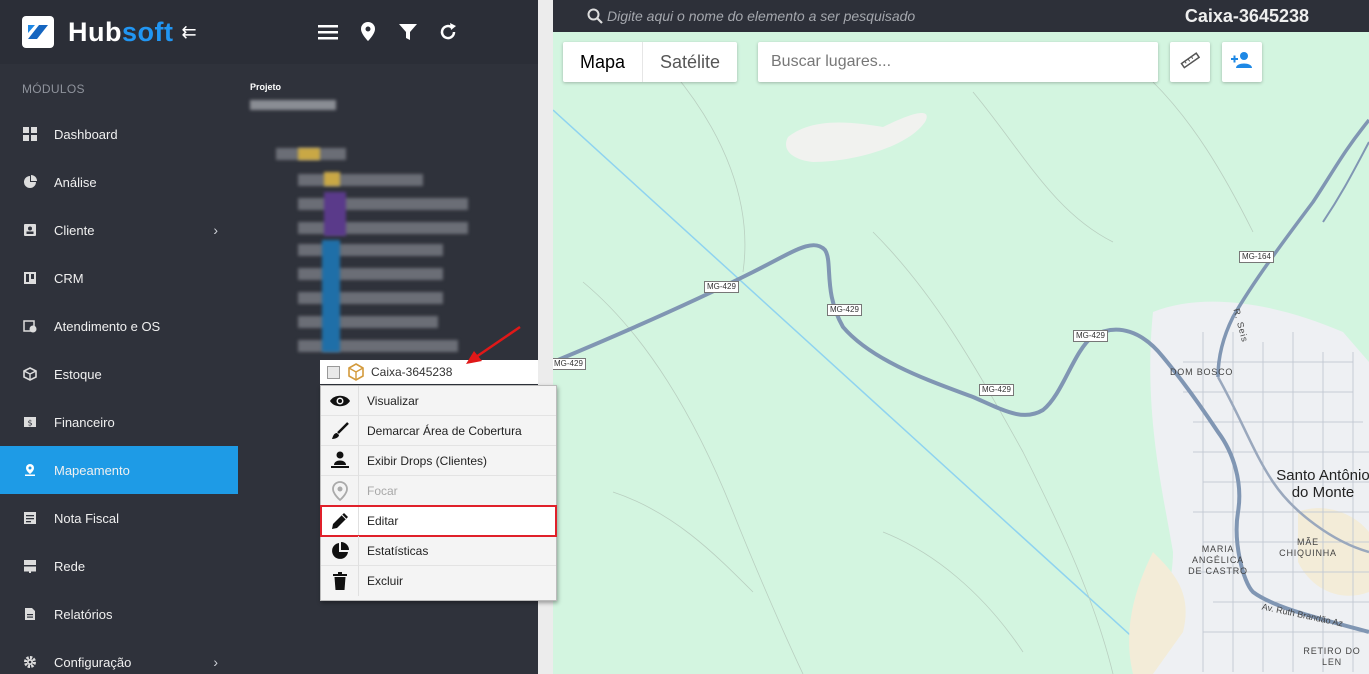 The width and height of the screenshot is (1369, 674). I want to click on sidebar-item-analise: Análise, so click(119, 182).